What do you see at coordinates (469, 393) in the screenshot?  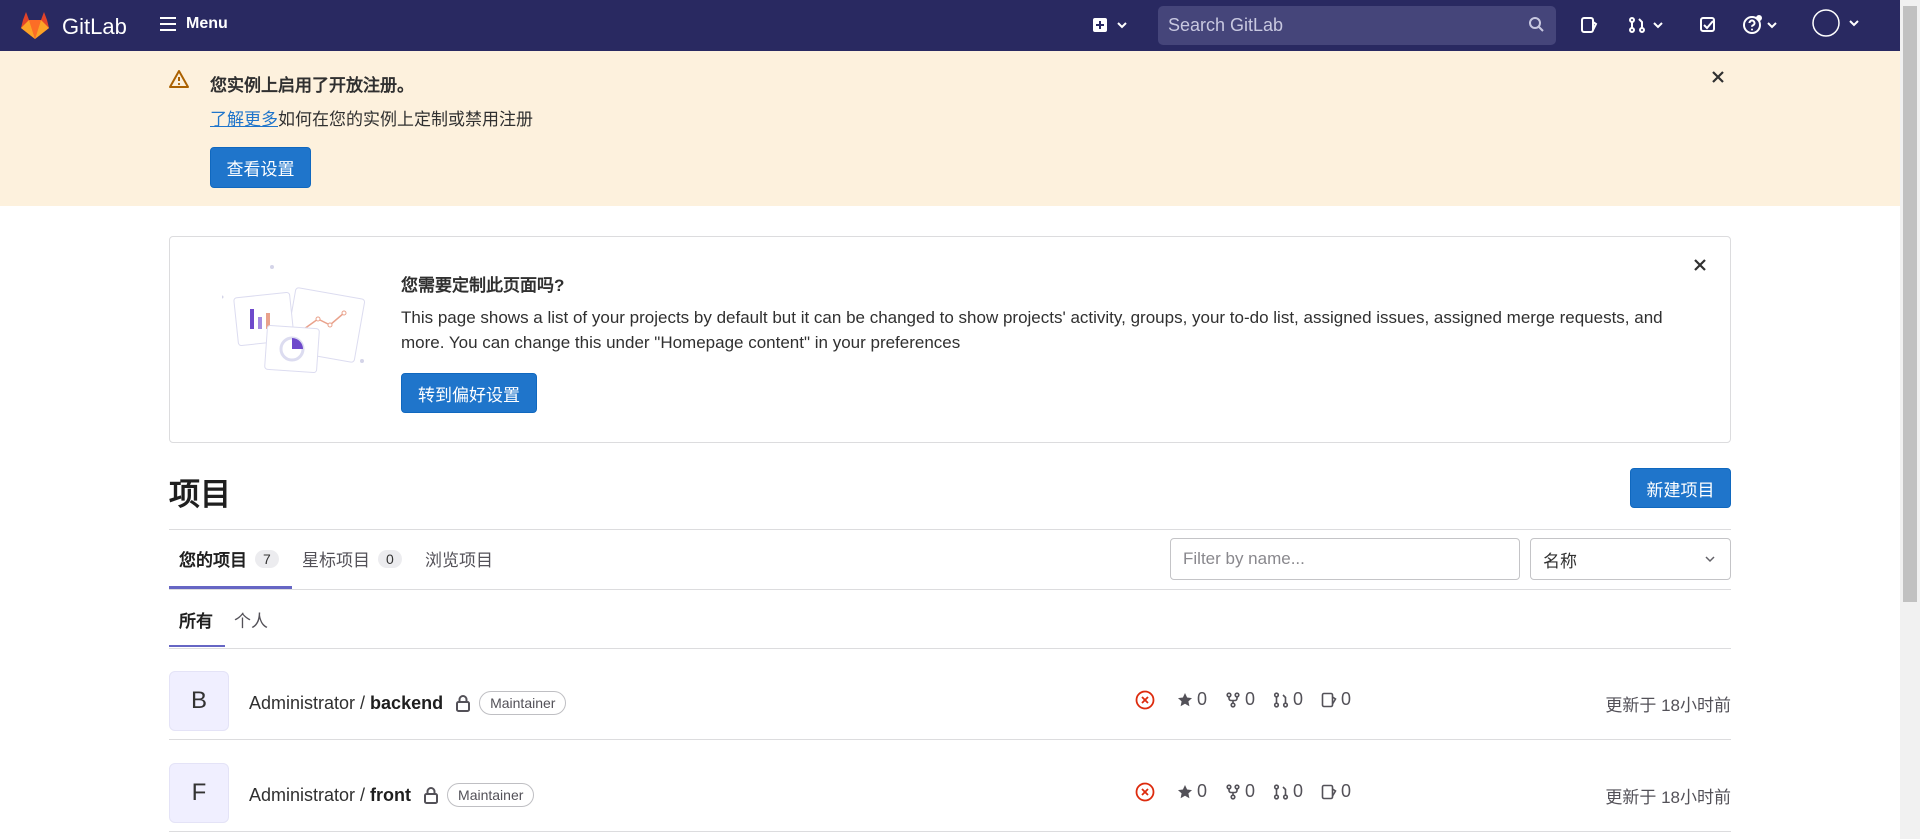 I see `go-to-preferences-button: 转到偏好设置` at bounding box center [469, 393].